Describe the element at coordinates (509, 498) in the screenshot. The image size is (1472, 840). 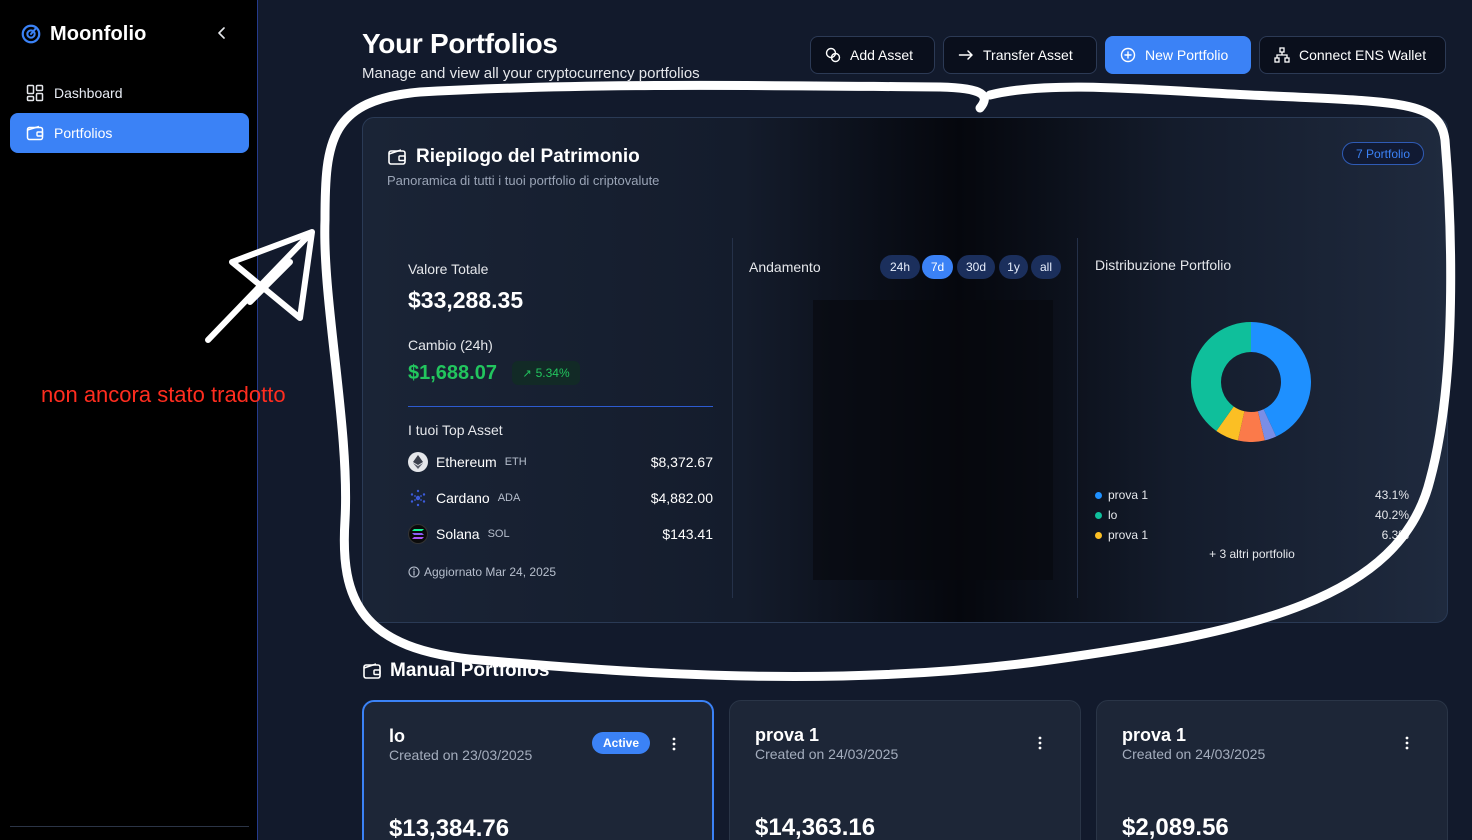
I see `asset-symbol: ADA` at that location.